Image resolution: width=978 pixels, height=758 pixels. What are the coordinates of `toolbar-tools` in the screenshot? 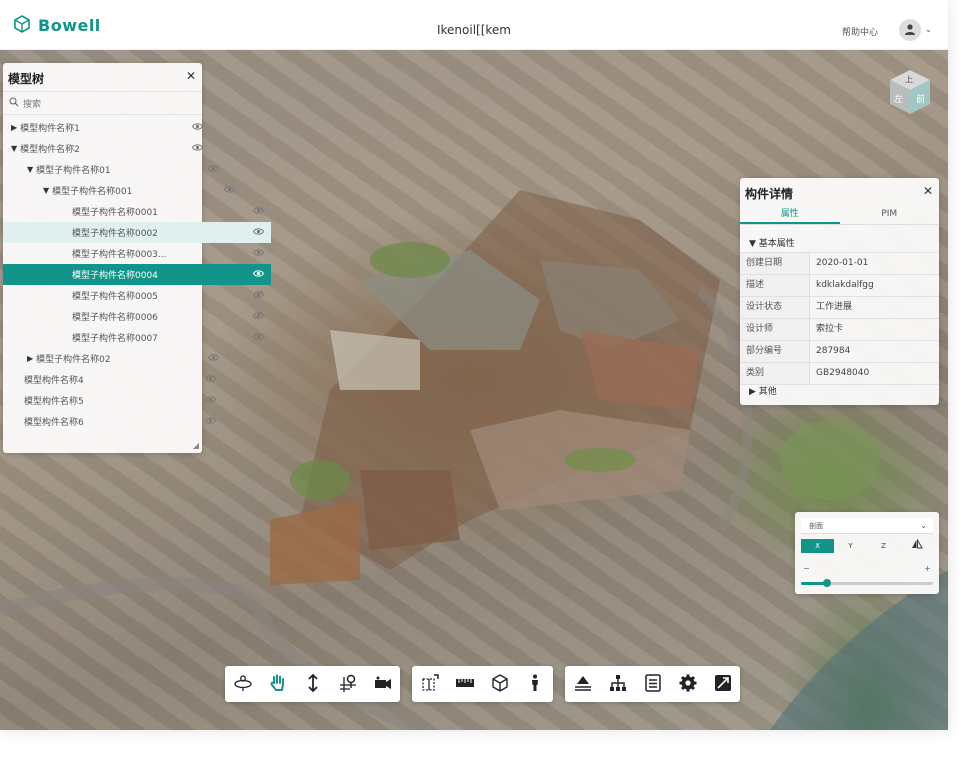 It's located at (482, 684).